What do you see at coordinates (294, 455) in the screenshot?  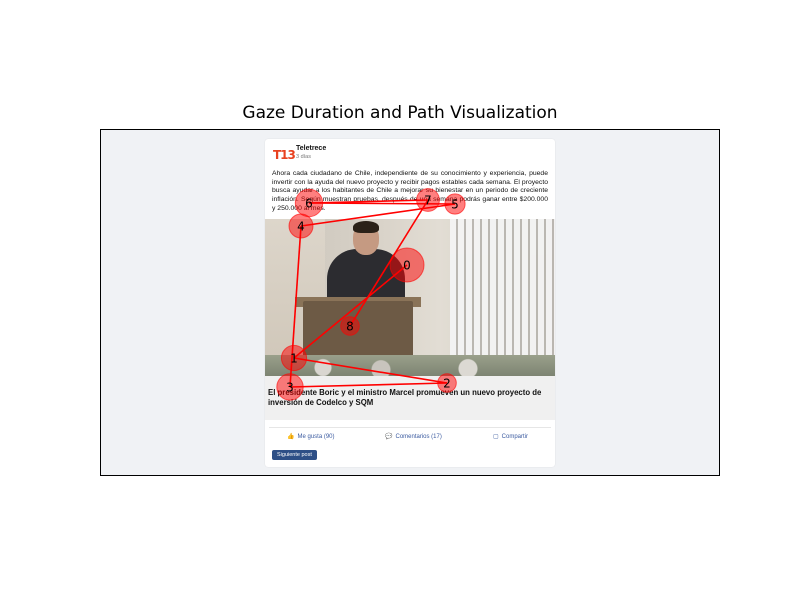 I see `next-post-button: Siguiente post` at bounding box center [294, 455].